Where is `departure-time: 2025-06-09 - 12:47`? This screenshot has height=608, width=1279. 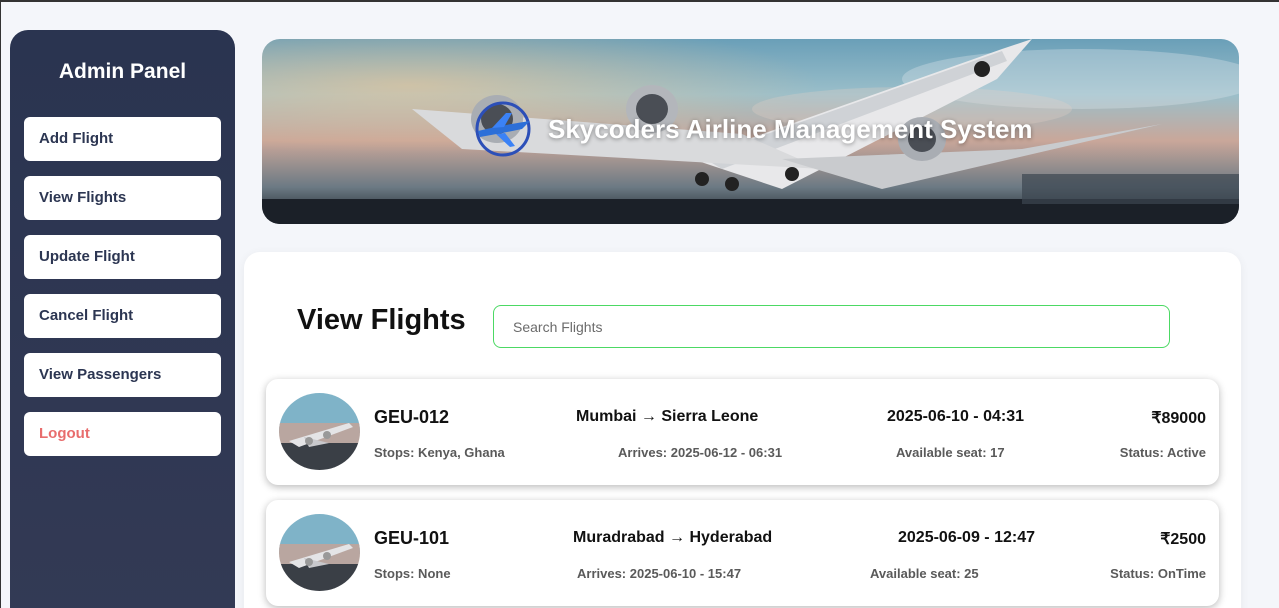 departure-time: 2025-06-09 - 12:47 is located at coordinates (966, 537).